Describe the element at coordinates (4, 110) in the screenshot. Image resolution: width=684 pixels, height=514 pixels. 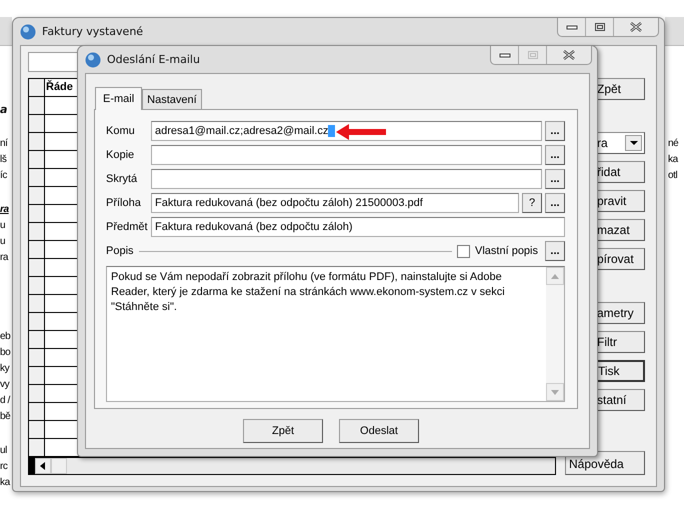
I see `text-fragment: a` at that location.